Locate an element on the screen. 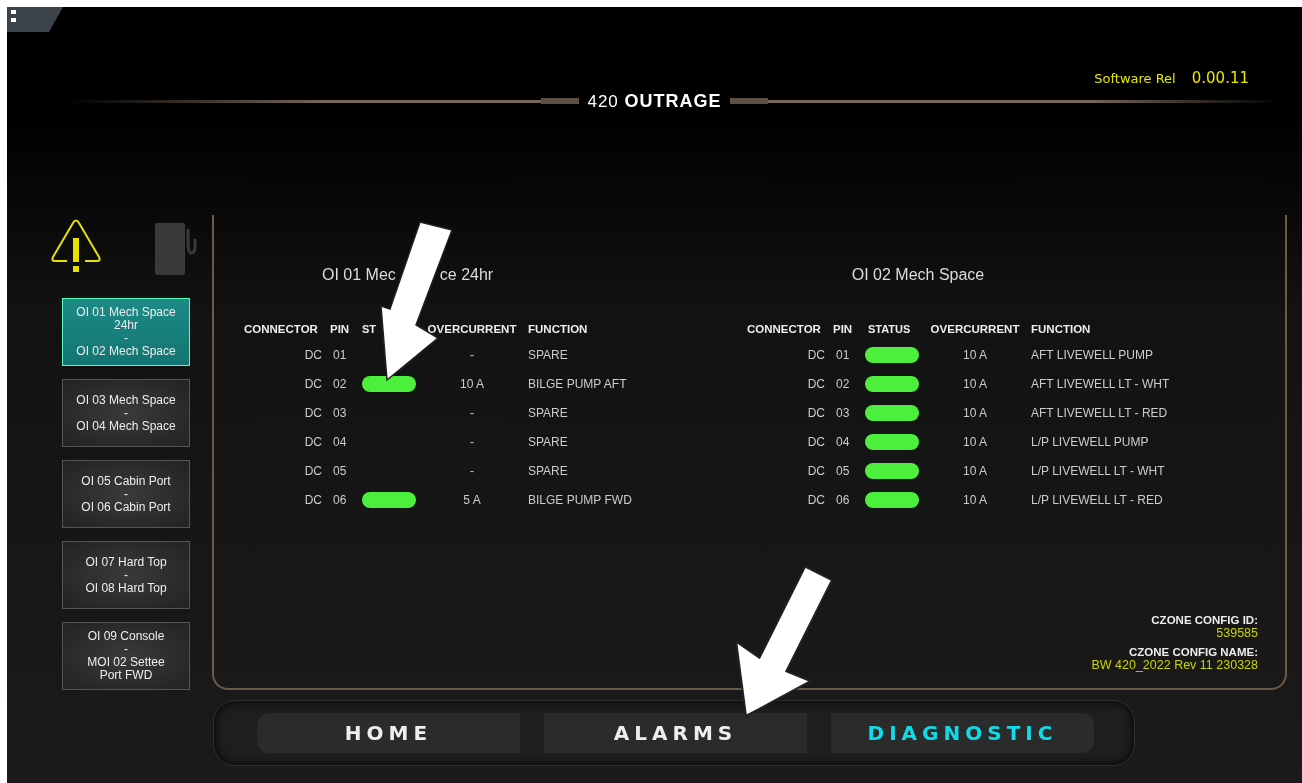 The width and height of the screenshot is (1302, 783). config-name-label: CZONE CONFIG NAME: is located at coordinates (1193, 652).